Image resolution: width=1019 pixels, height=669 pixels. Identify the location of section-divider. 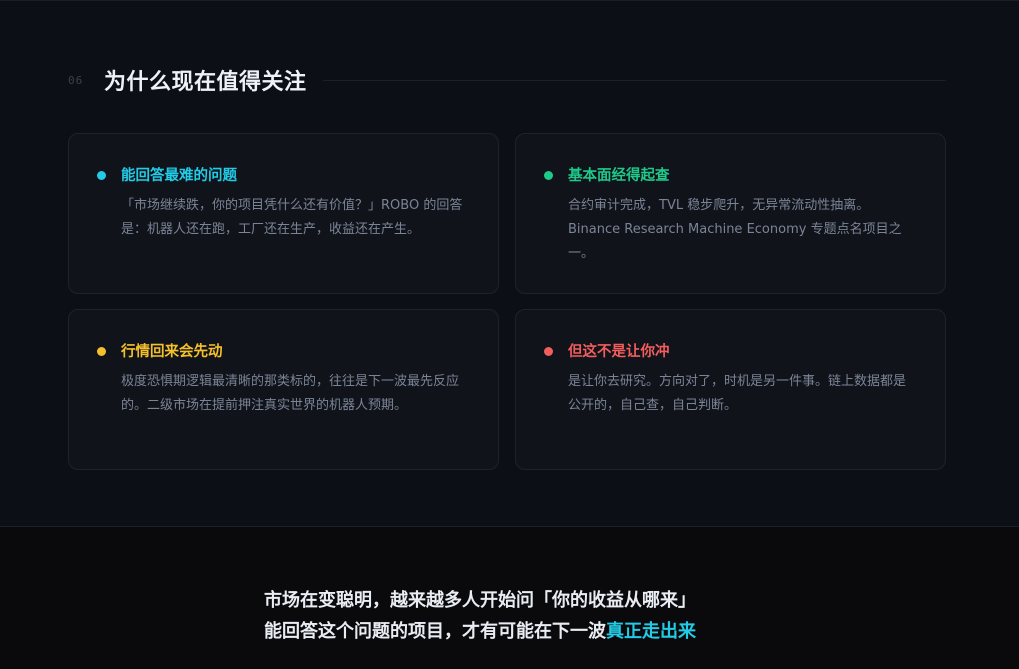
(634, 80).